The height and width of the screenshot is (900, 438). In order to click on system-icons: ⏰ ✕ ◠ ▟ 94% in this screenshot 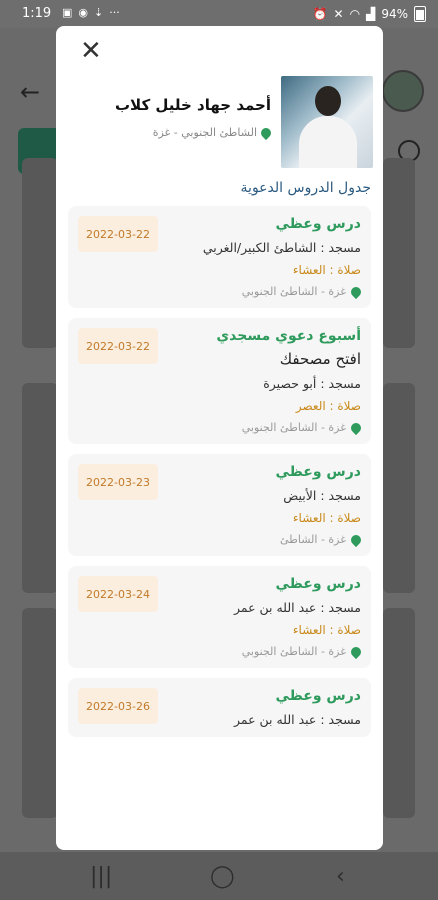, I will do `click(369, 14)`.